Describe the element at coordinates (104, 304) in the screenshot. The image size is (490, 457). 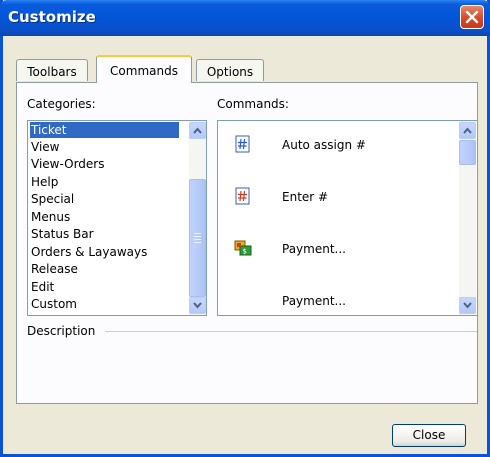
I see `list-item: Custom` at that location.